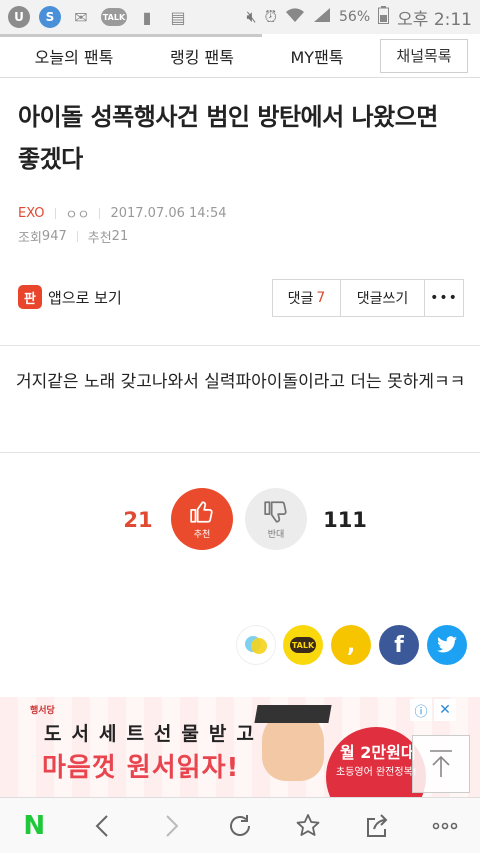 This screenshot has width=480, height=853. What do you see at coordinates (202, 534) in the screenshot?
I see `upvote-label: 추천` at bounding box center [202, 534].